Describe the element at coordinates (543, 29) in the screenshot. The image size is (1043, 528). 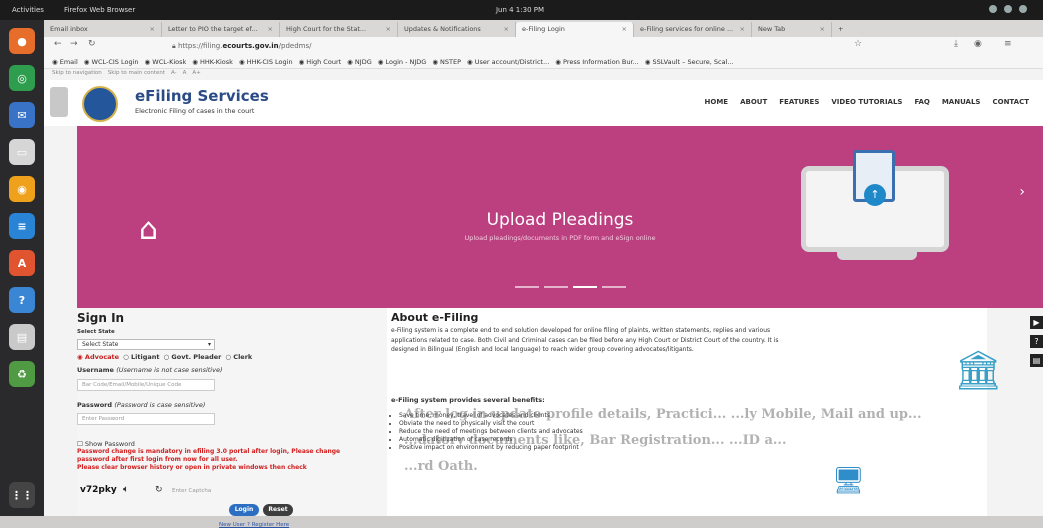
I see `tab-label: e-Filing Login` at that location.